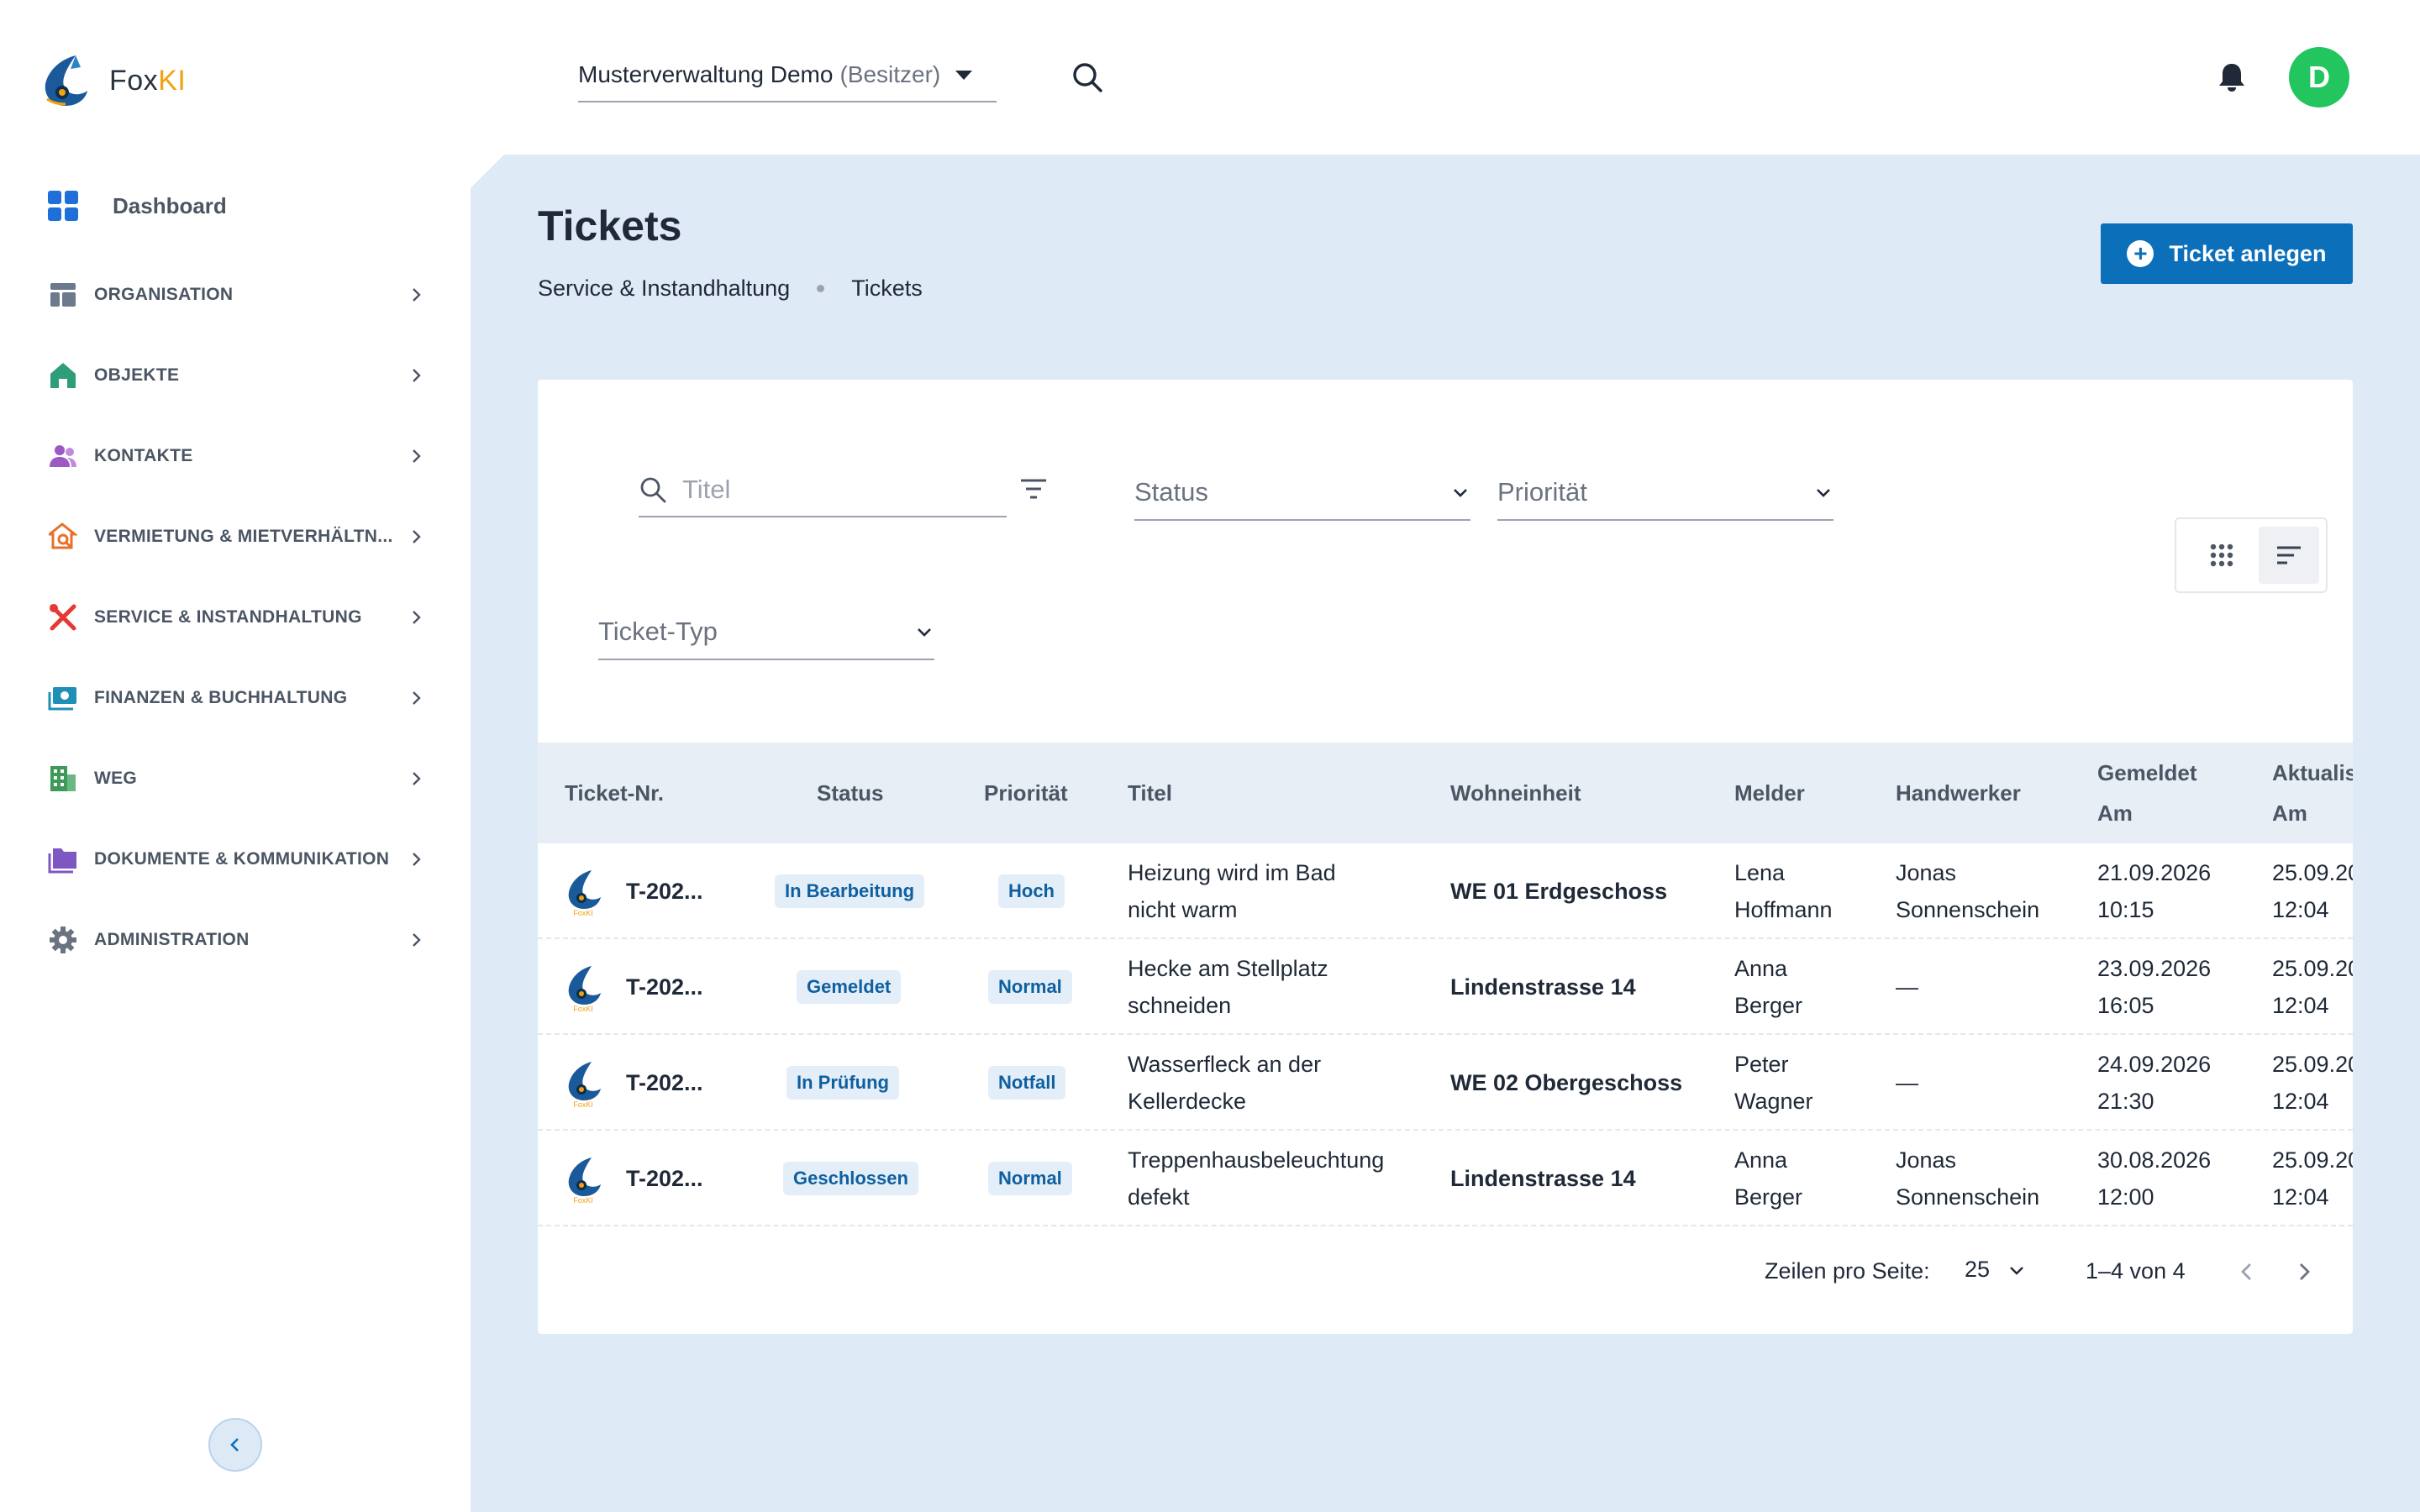  I want to click on priority-badge: Notfall, so click(1027, 1083).